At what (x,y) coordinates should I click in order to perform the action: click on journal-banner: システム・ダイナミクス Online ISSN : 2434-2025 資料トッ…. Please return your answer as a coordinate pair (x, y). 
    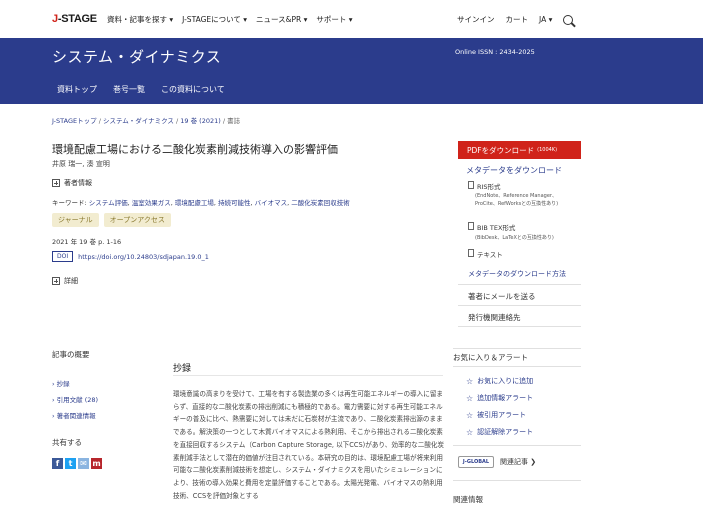
    Looking at the image, I should click on (351, 71).